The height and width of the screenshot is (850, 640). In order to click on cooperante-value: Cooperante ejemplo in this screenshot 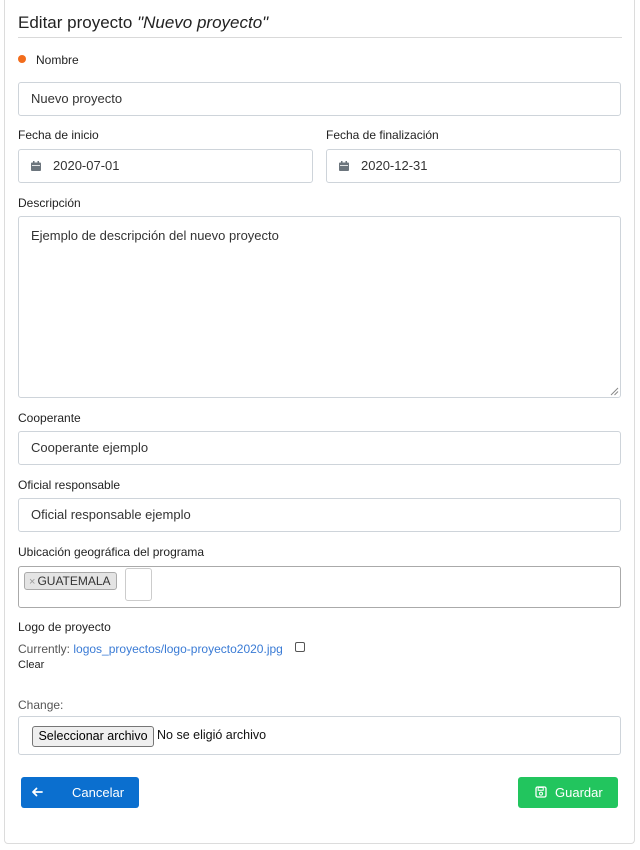, I will do `click(90, 447)`.